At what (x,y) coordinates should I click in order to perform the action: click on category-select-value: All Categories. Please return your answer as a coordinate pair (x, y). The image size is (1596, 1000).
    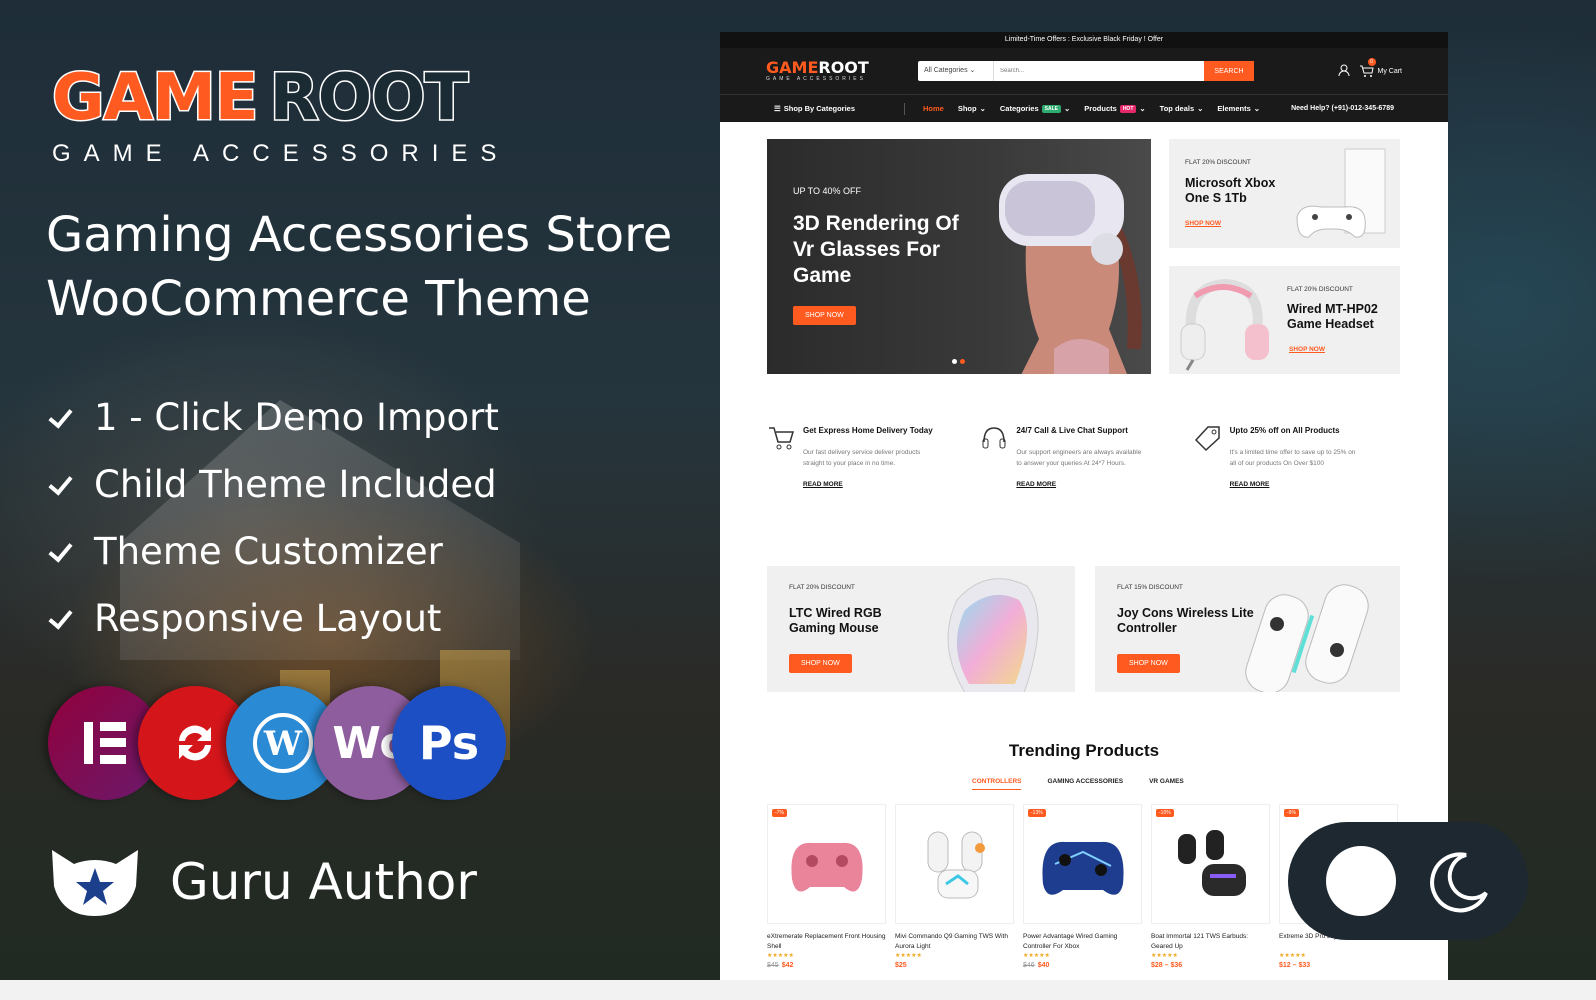
    Looking at the image, I should click on (946, 70).